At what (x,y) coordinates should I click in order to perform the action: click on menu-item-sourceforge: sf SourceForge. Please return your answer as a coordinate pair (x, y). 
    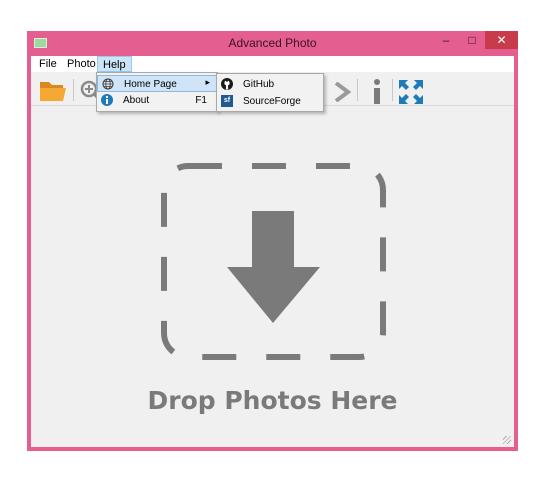
    Looking at the image, I should click on (270, 101).